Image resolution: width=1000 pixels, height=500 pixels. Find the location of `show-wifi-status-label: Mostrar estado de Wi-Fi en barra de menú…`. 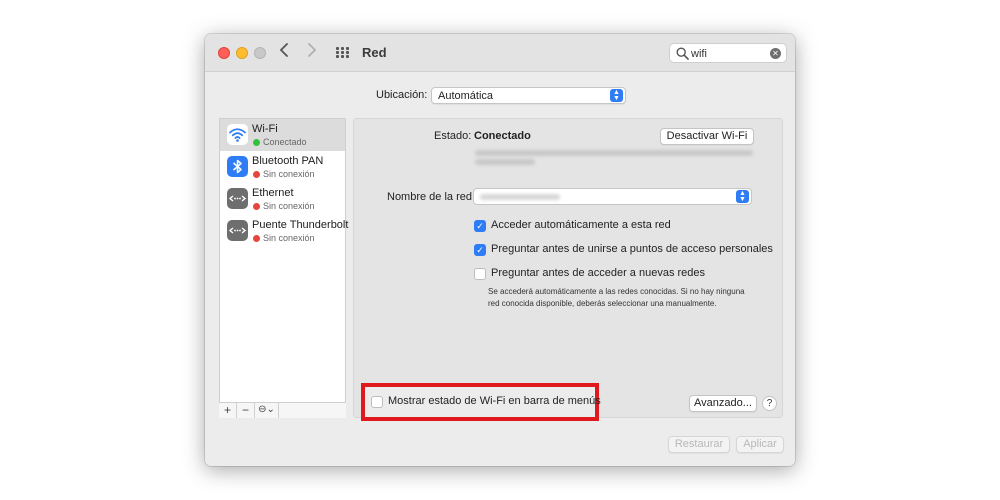

show-wifi-status-label: Mostrar estado de Wi-Fi en barra de menú… is located at coordinates (494, 401).